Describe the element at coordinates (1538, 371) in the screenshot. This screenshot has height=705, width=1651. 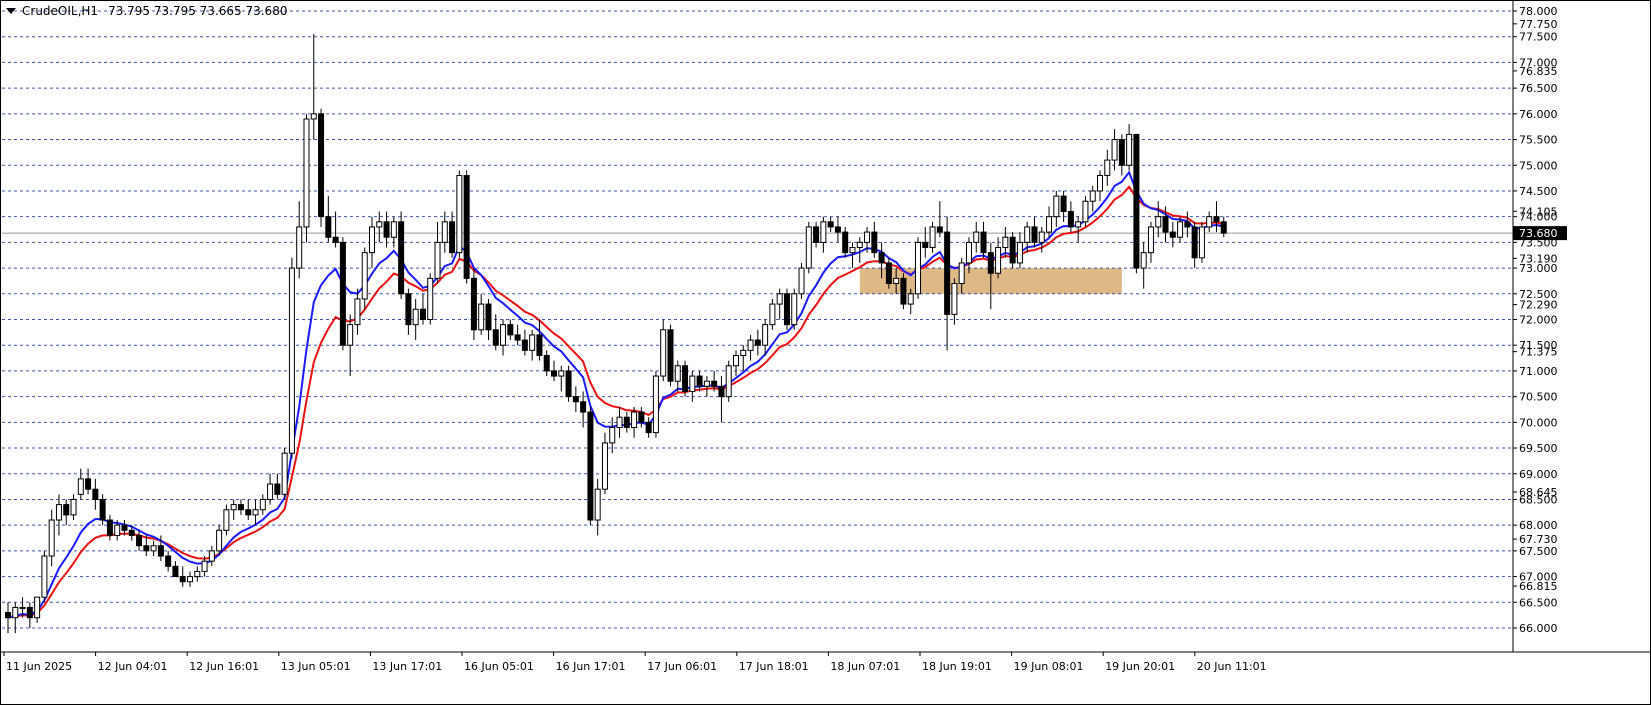
I see `y-tick-label: 71.000` at that location.